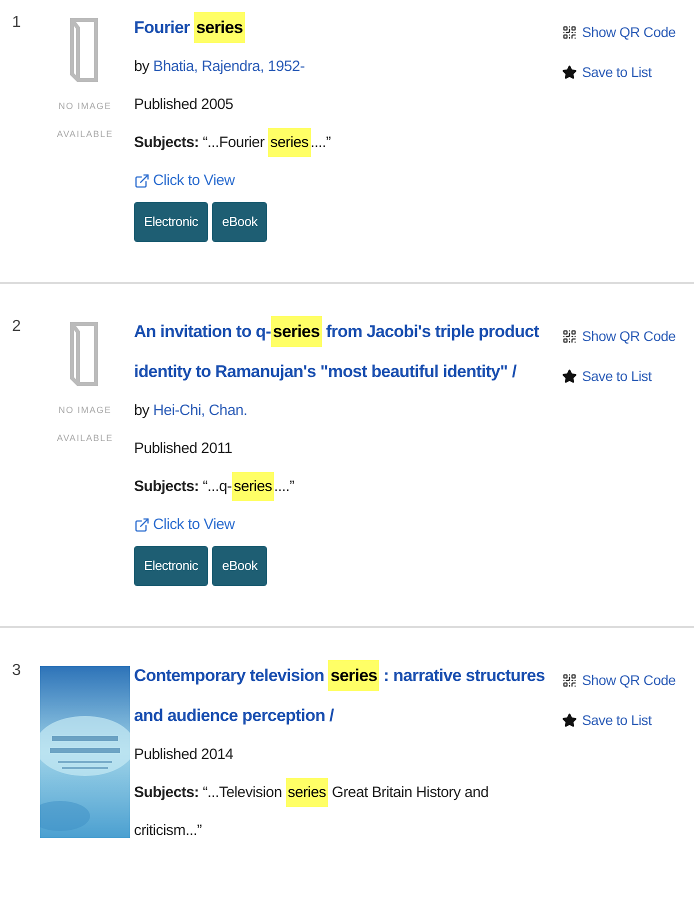  I want to click on author-link: Hei-Chi, Chan., so click(200, 410).